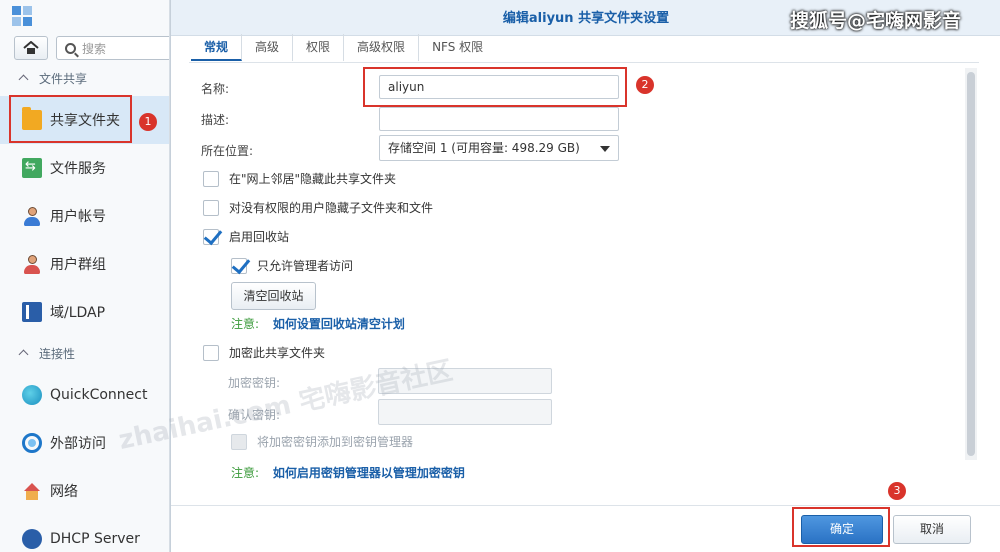 This screenshot has width=1000, height=552. Describe the element at coordinates (32, 312) in the screenshot. I see `domain-icon` at that location.